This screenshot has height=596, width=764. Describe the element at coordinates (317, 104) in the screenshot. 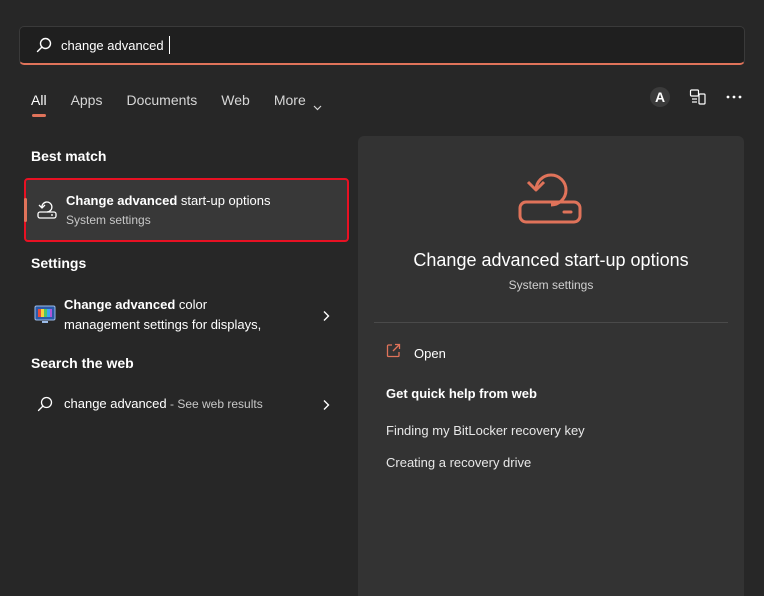

I see `chevron-down-icon` at that location.